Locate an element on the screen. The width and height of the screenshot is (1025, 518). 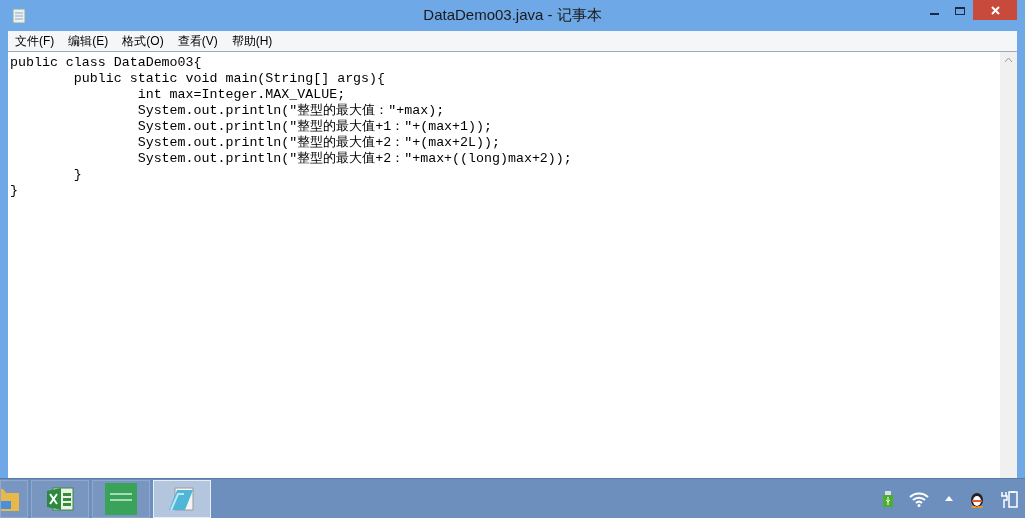
app-icon is located at coordinates (121, 498).